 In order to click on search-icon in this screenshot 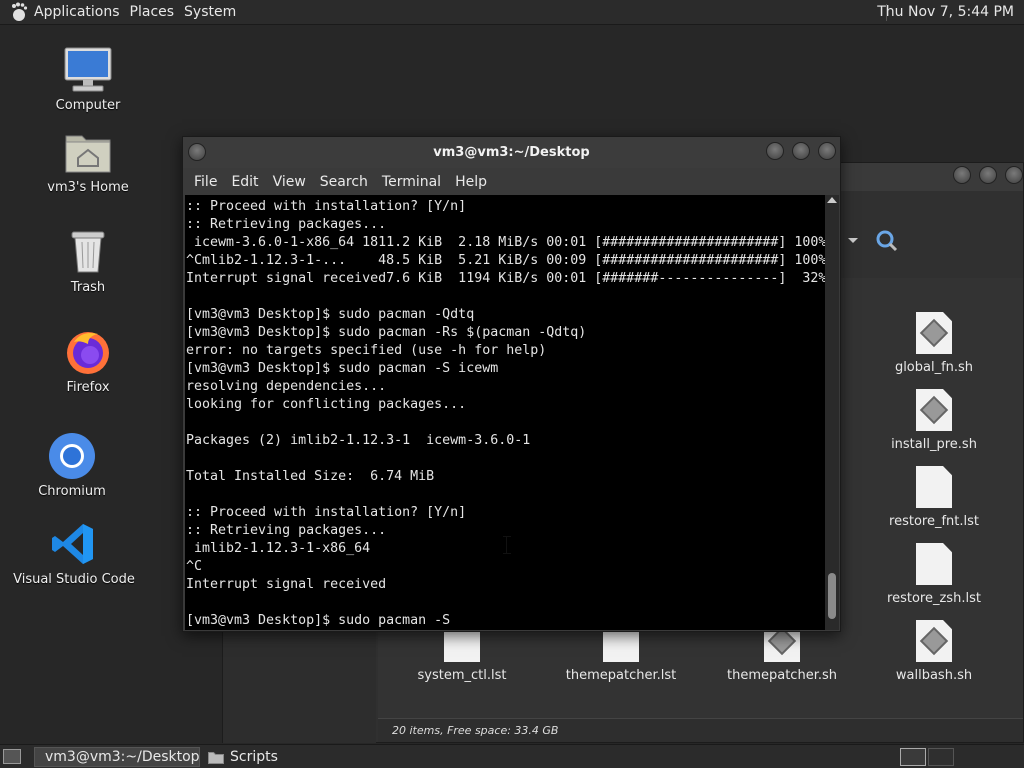, I will do `click(873, 240)`.